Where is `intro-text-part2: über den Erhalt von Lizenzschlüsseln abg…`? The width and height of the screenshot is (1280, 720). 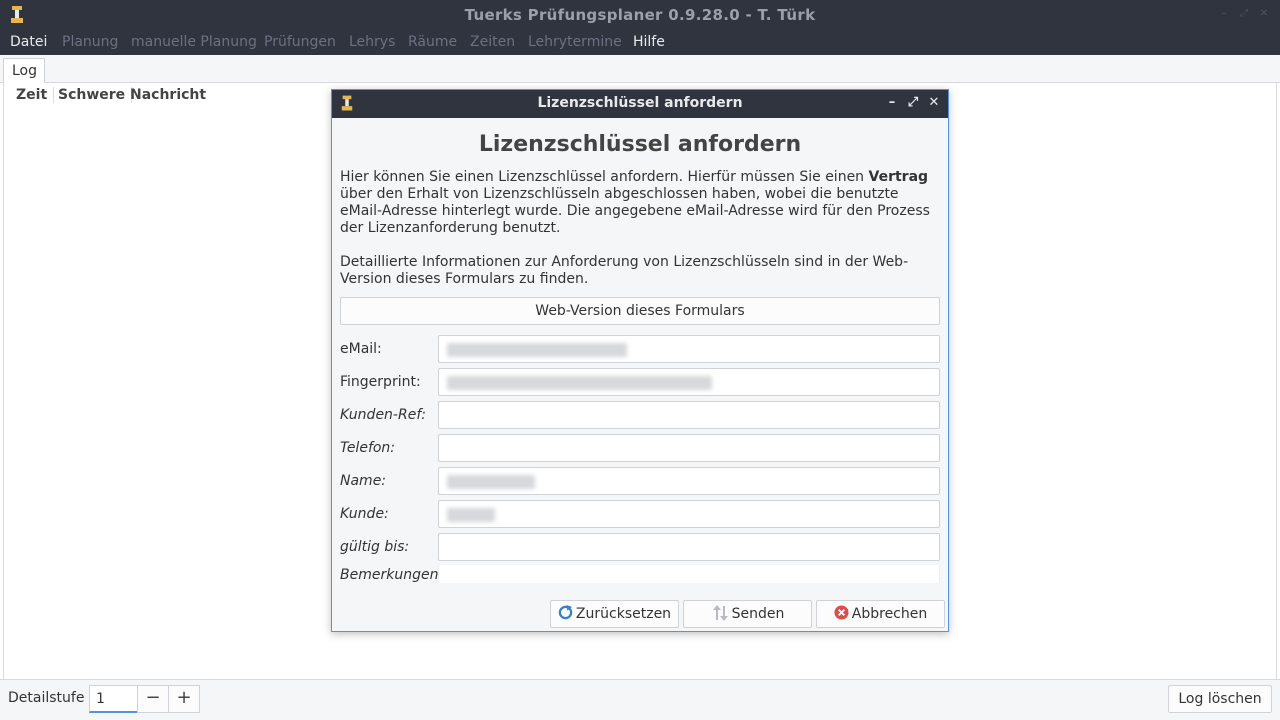 intro-text-part2: über den Erhalt von Lizenzschlüsseln abg… is located at coordinates (635, 211).